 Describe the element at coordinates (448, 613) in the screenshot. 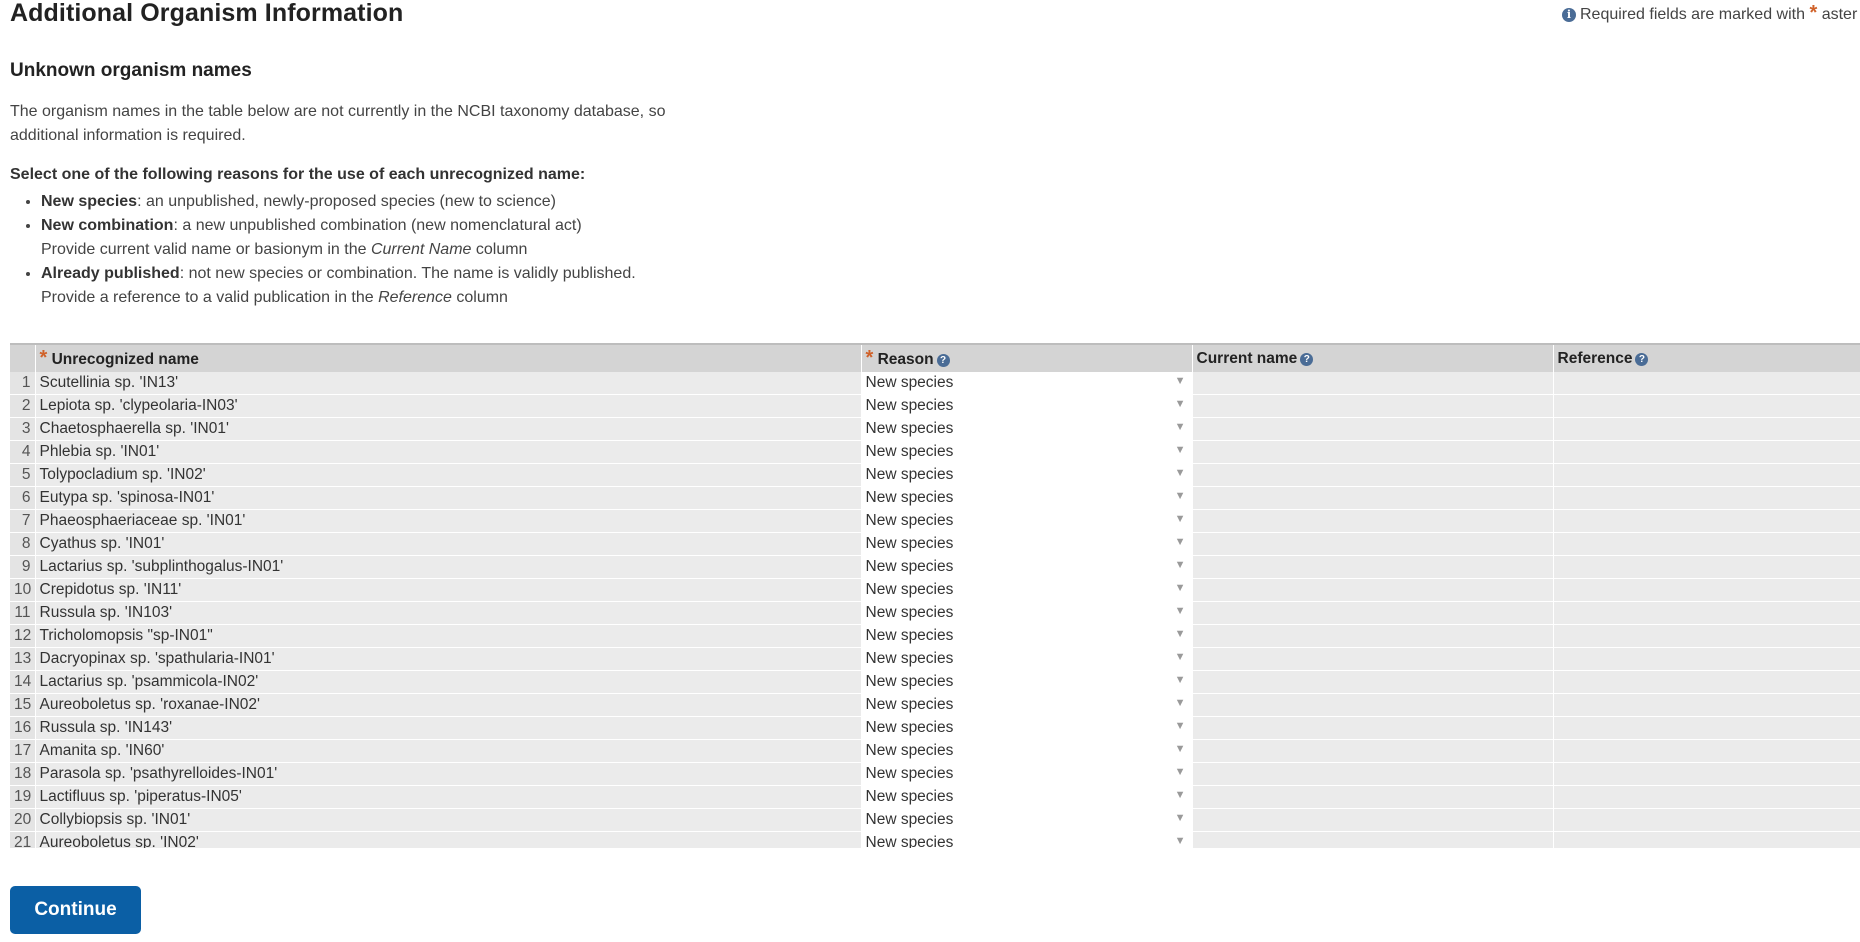

I see `unrecognized-name-cell: Russula sp. 'IN103'` at that location.